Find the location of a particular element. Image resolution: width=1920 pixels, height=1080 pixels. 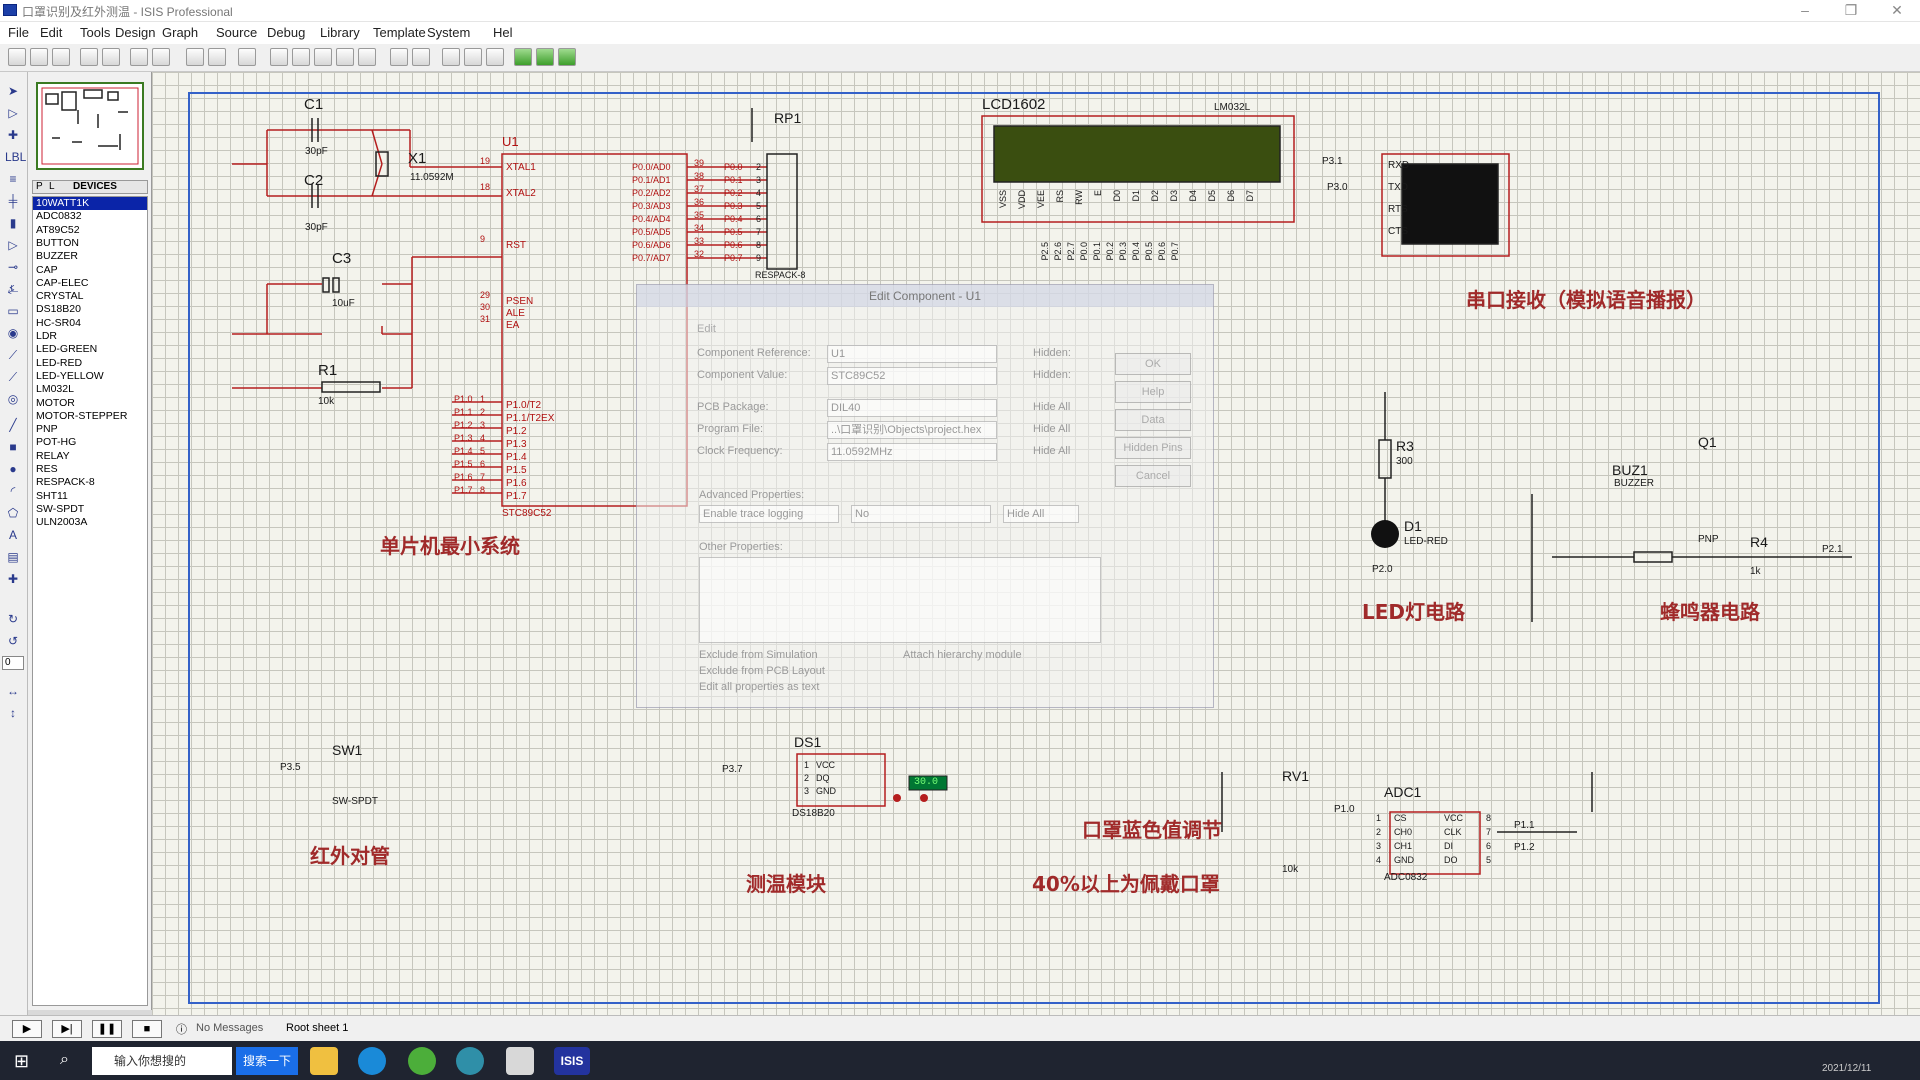

dialog-checkbox: Edit all properties as text is located at coordinates (759, 687).